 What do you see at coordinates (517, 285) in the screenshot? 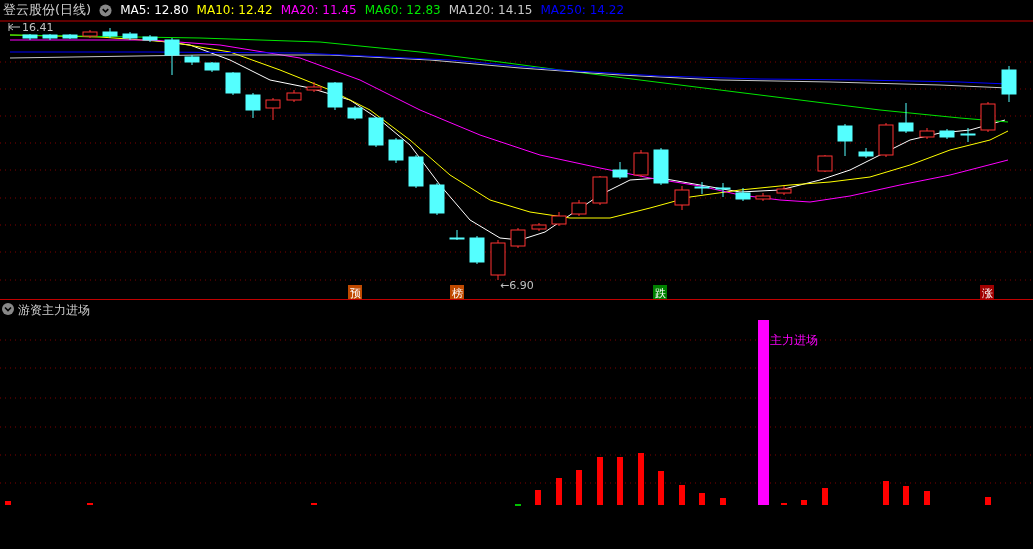
I see `low-price-label: ←6.90` at bounding box center [517, 285].